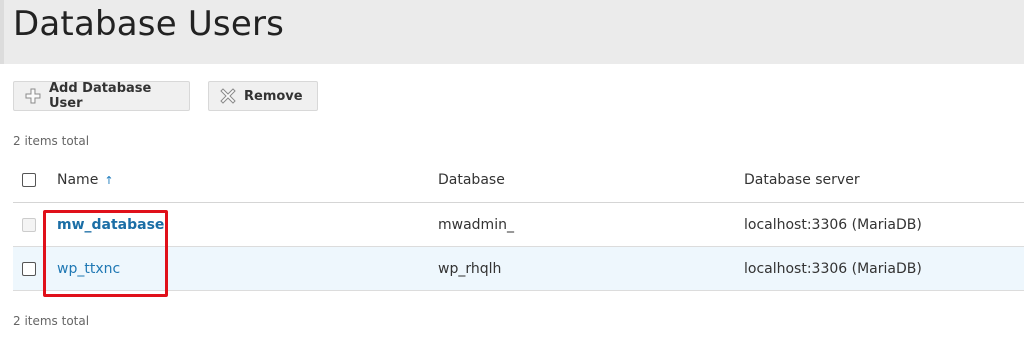  I want to click on sort-ascending-icon: ↑, so click(109, 180).